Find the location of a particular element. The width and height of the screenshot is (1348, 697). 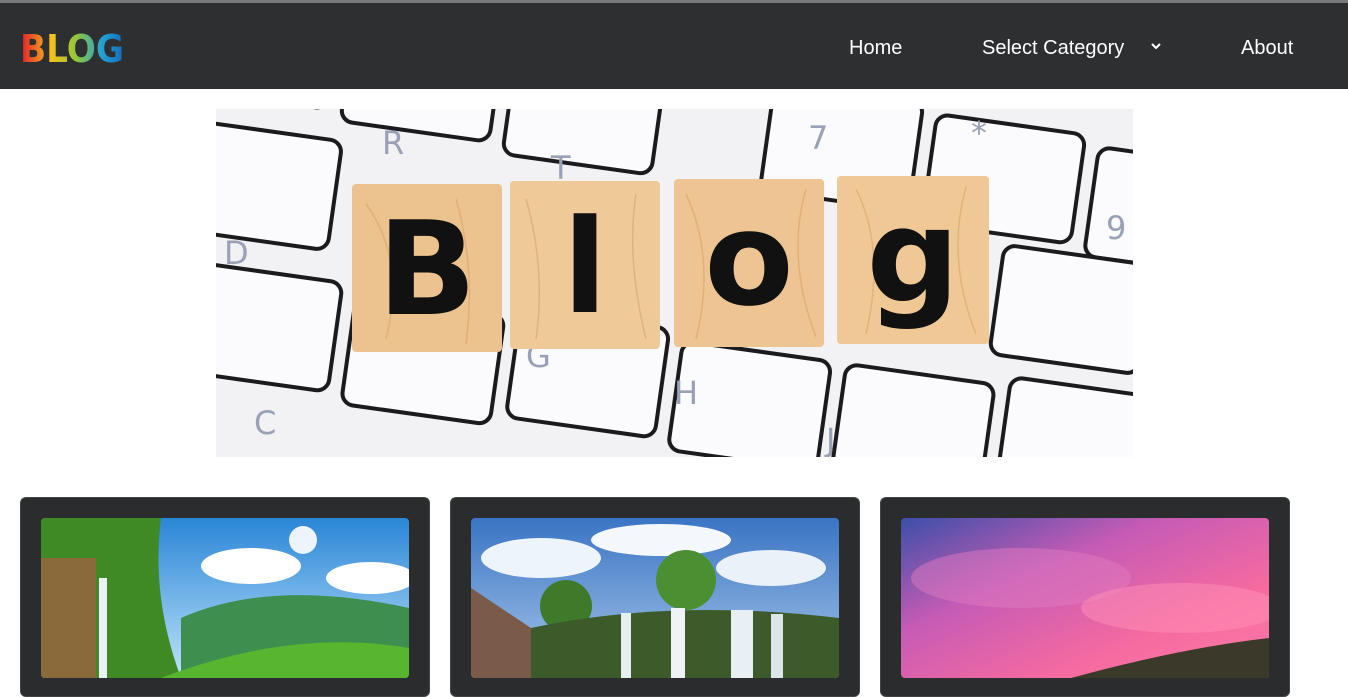

waterfall-forest-image is located at coordinates (225, 598).